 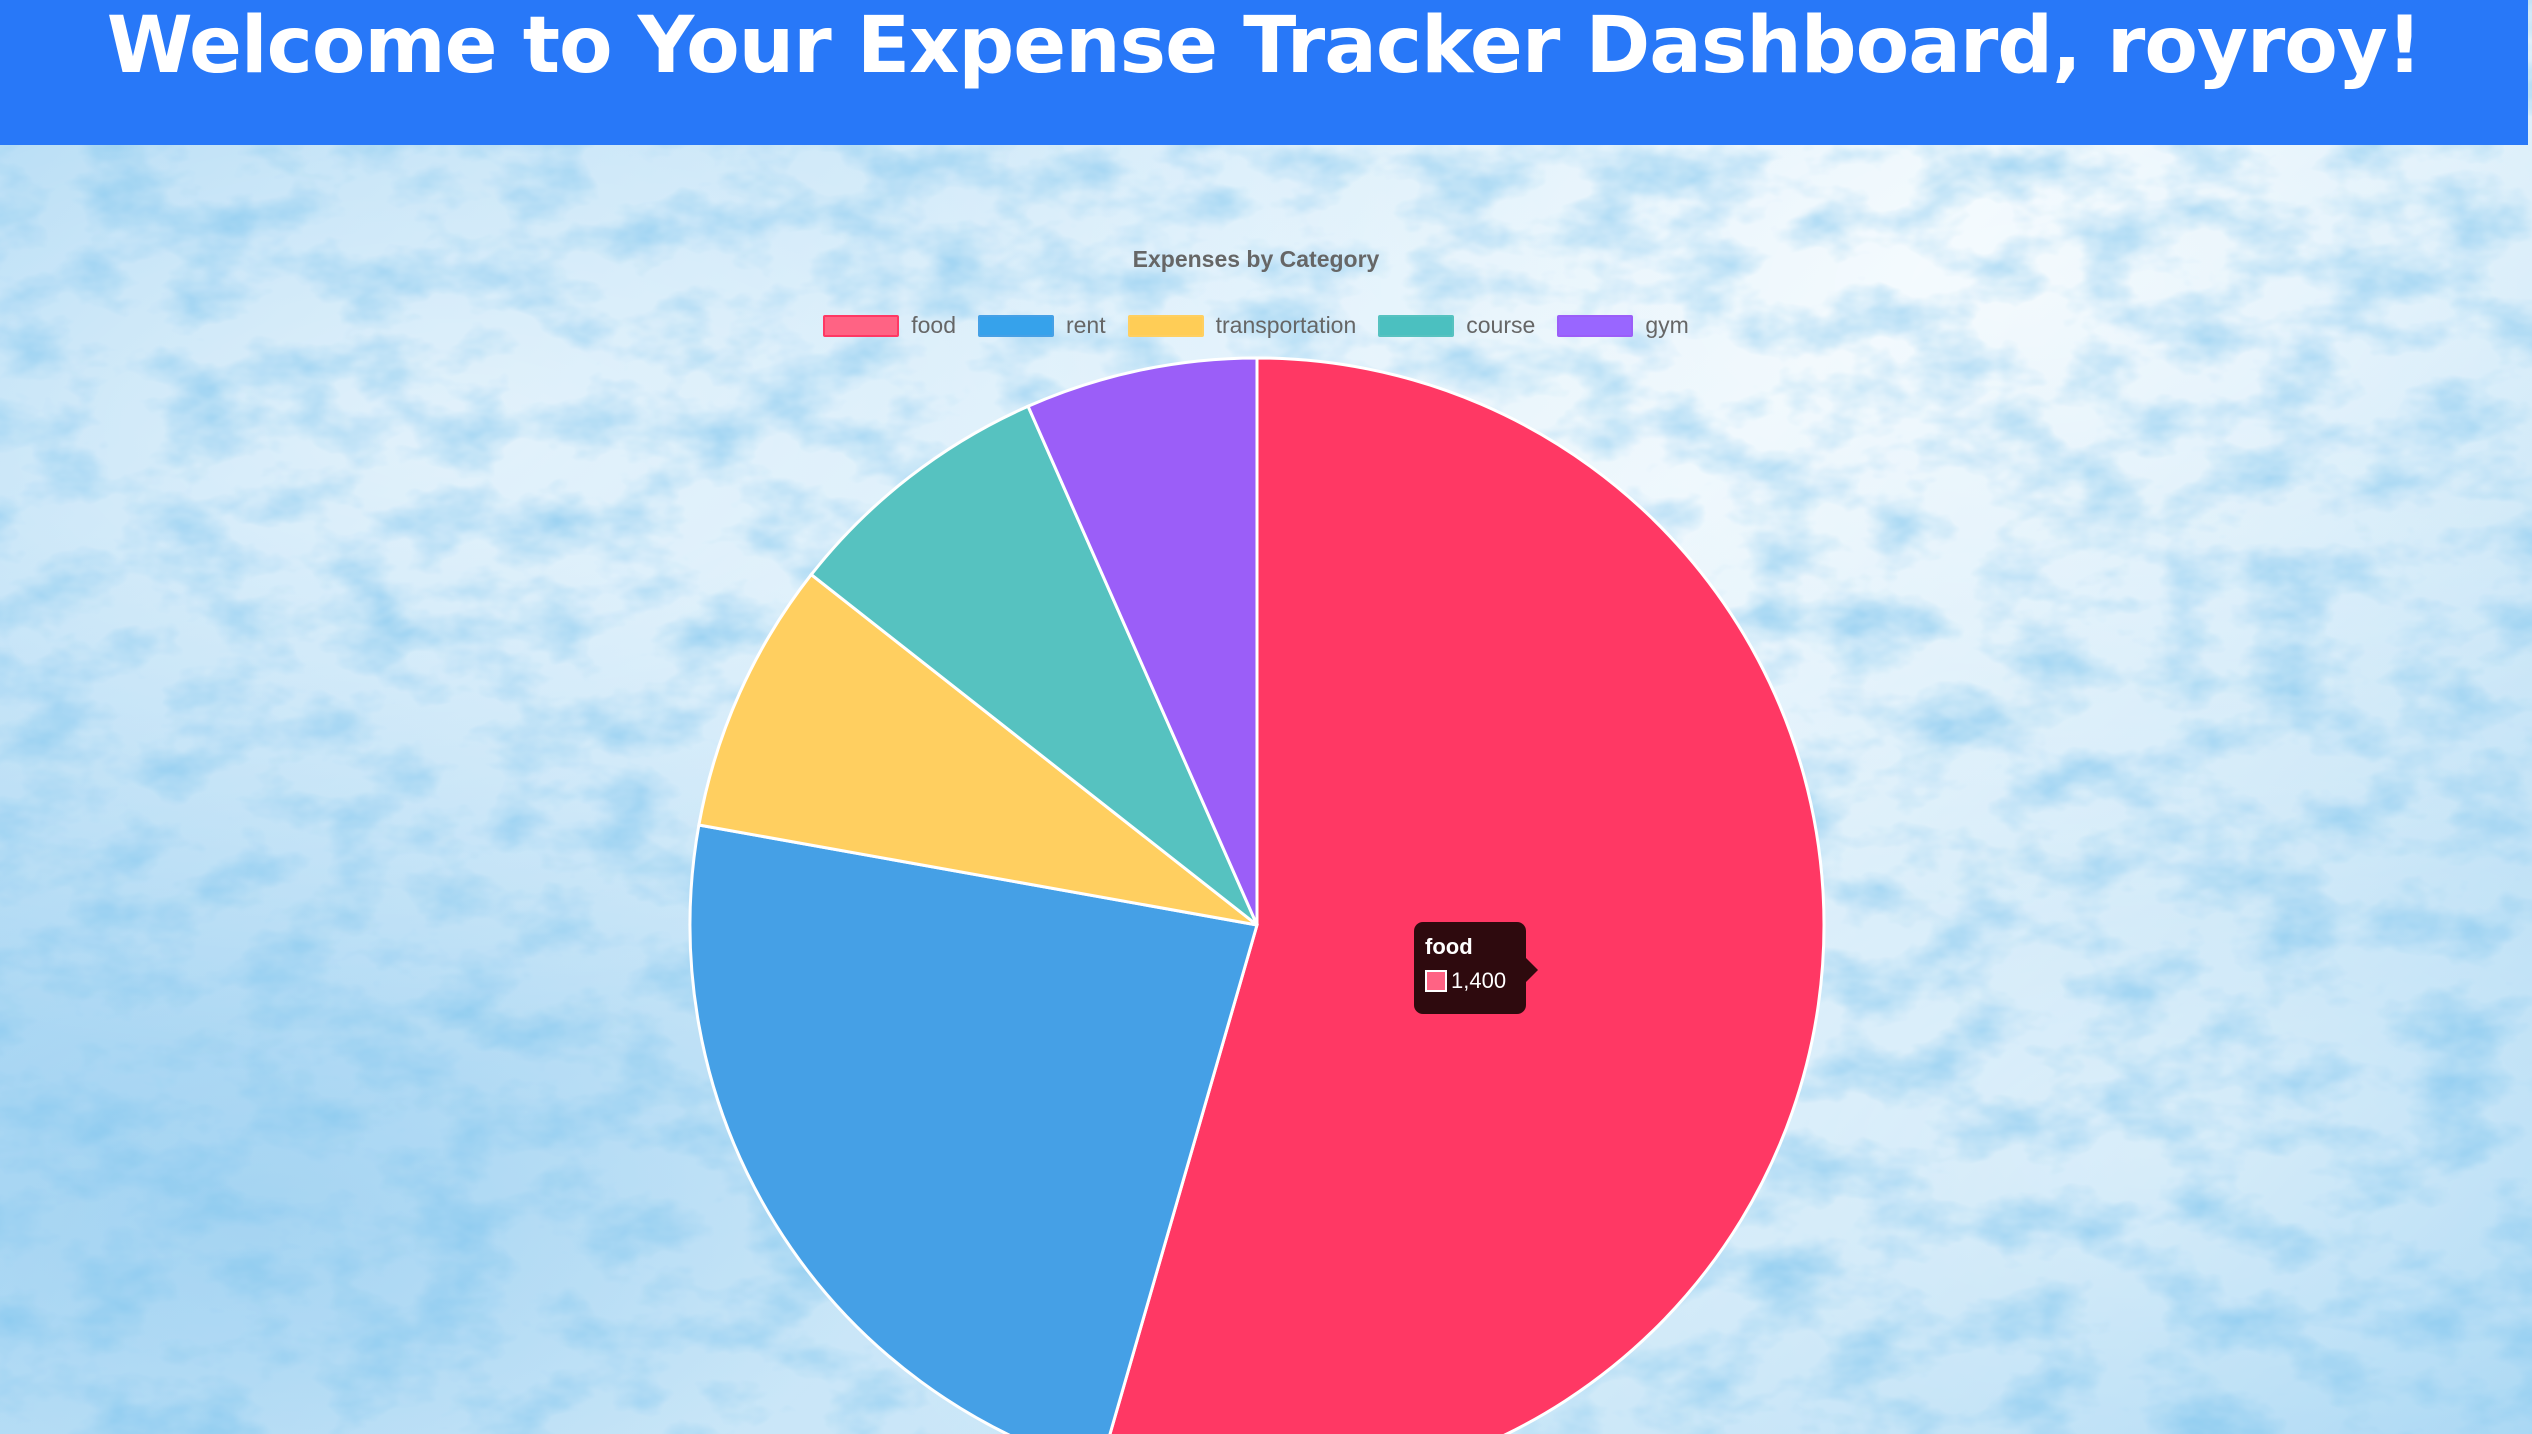 What do you see at coordinates (1436, 981) in the screenshot?
I see `tooltip-color-swatch` at bounding box center [1436, 981].